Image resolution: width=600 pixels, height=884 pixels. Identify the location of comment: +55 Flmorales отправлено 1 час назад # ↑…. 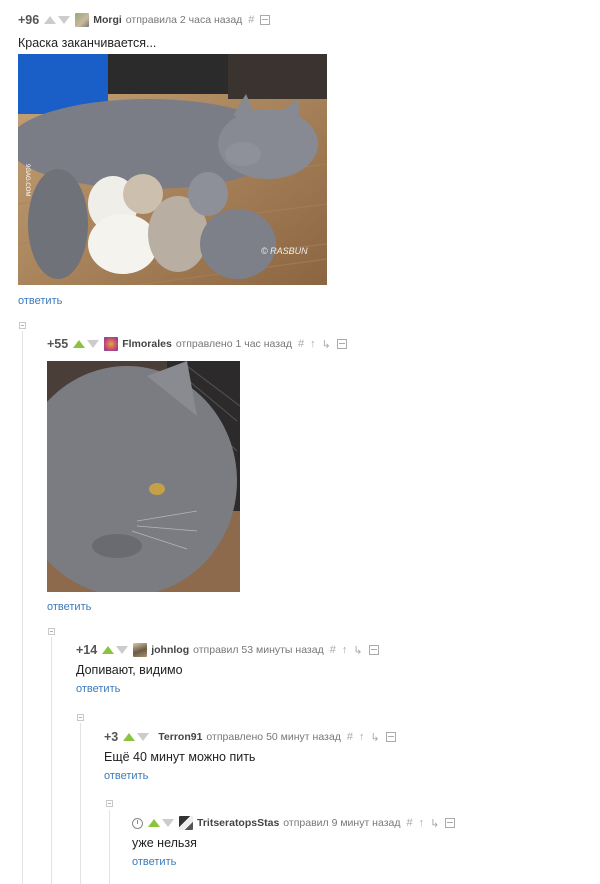
(197, 344).